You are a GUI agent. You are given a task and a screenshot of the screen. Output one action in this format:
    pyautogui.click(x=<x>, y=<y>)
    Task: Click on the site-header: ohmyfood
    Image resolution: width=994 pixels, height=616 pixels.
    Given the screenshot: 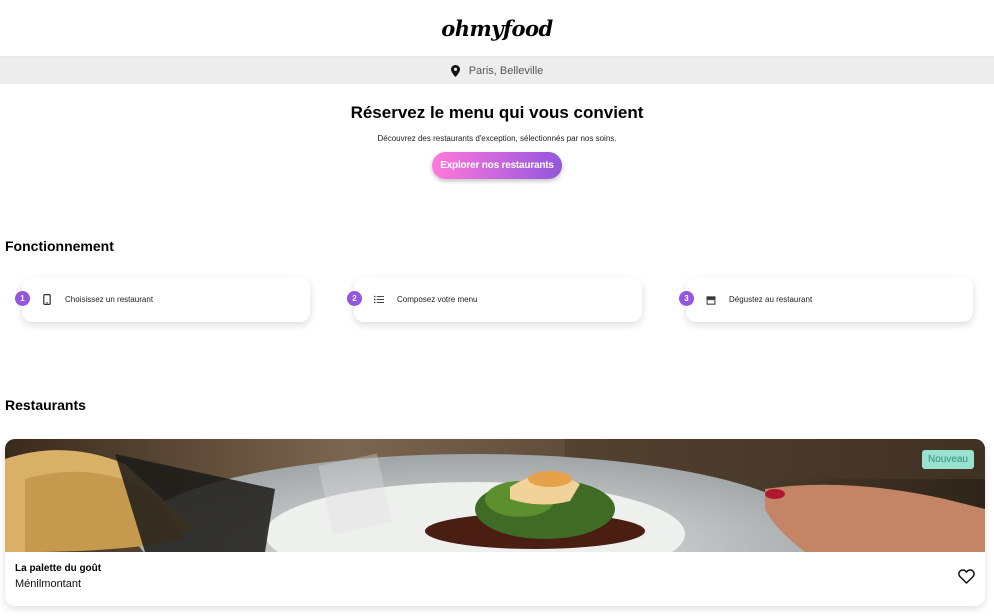 What is the action you would take?
    pyautogui.click(x=497, y=28)
    